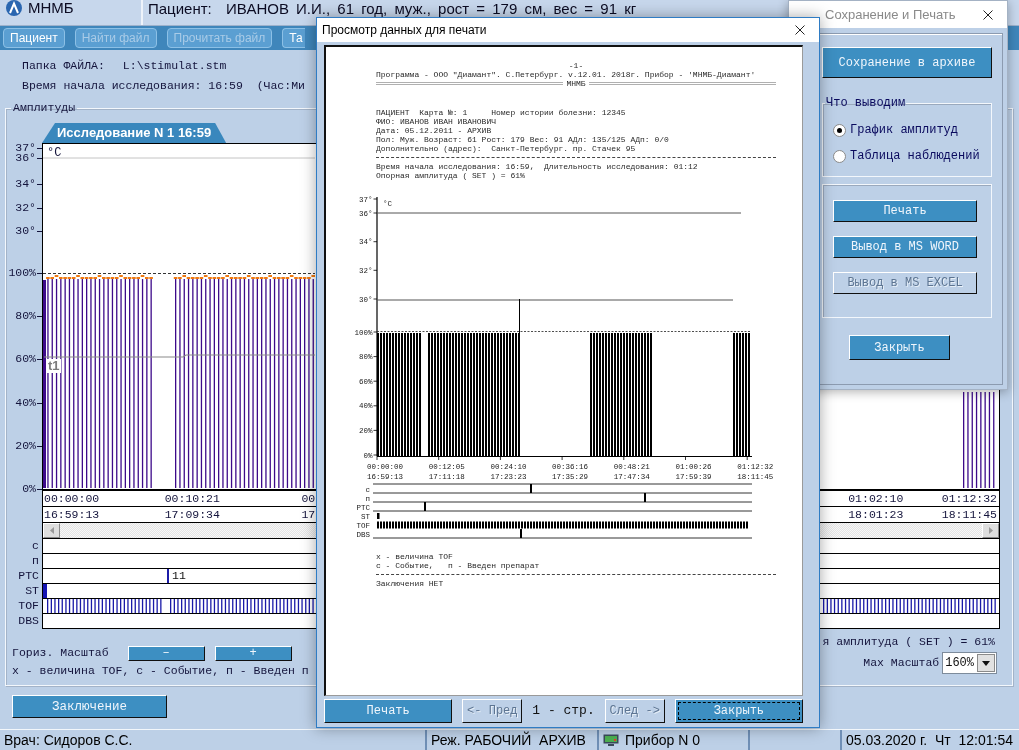  What do you see at coordinates (899, 347) in the screenshot?
I see `close-dialog-button: Закрыть` at bounding box center [899, 347].